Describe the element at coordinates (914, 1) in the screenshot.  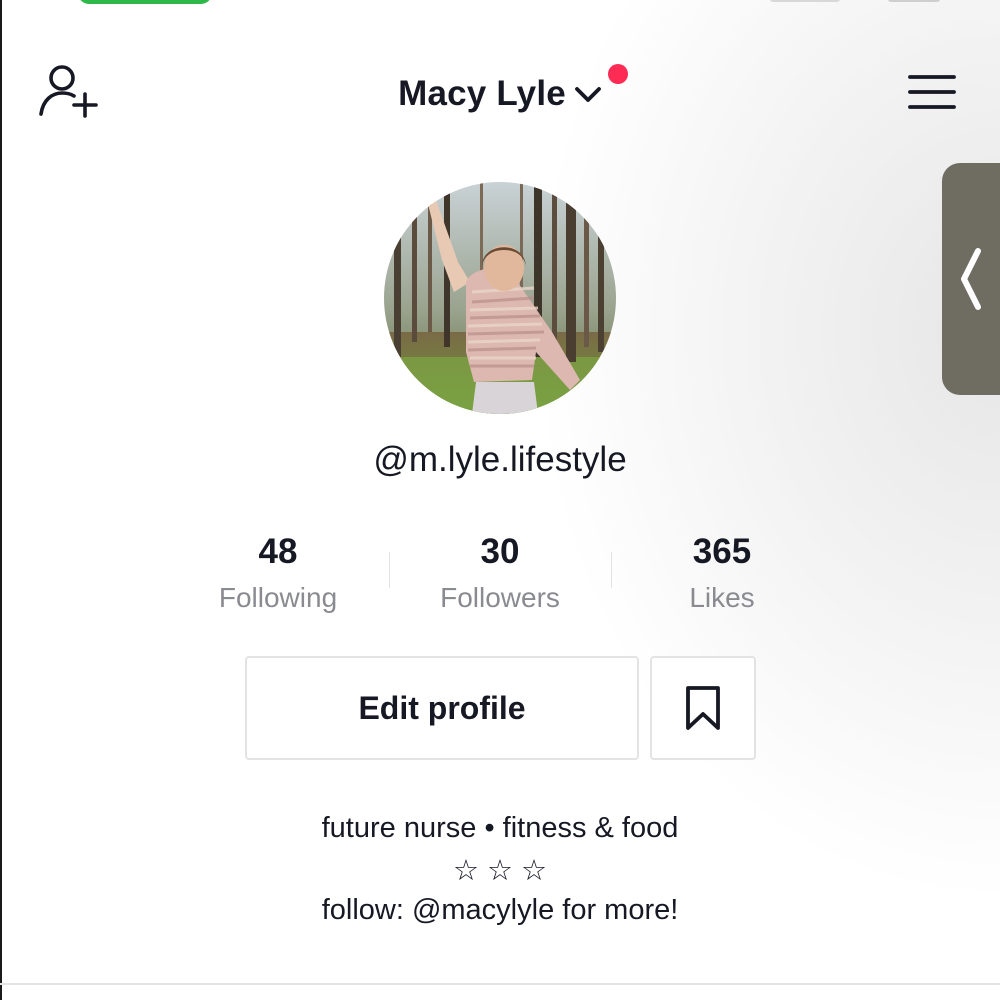
I see `status-bar-battery` at that location.